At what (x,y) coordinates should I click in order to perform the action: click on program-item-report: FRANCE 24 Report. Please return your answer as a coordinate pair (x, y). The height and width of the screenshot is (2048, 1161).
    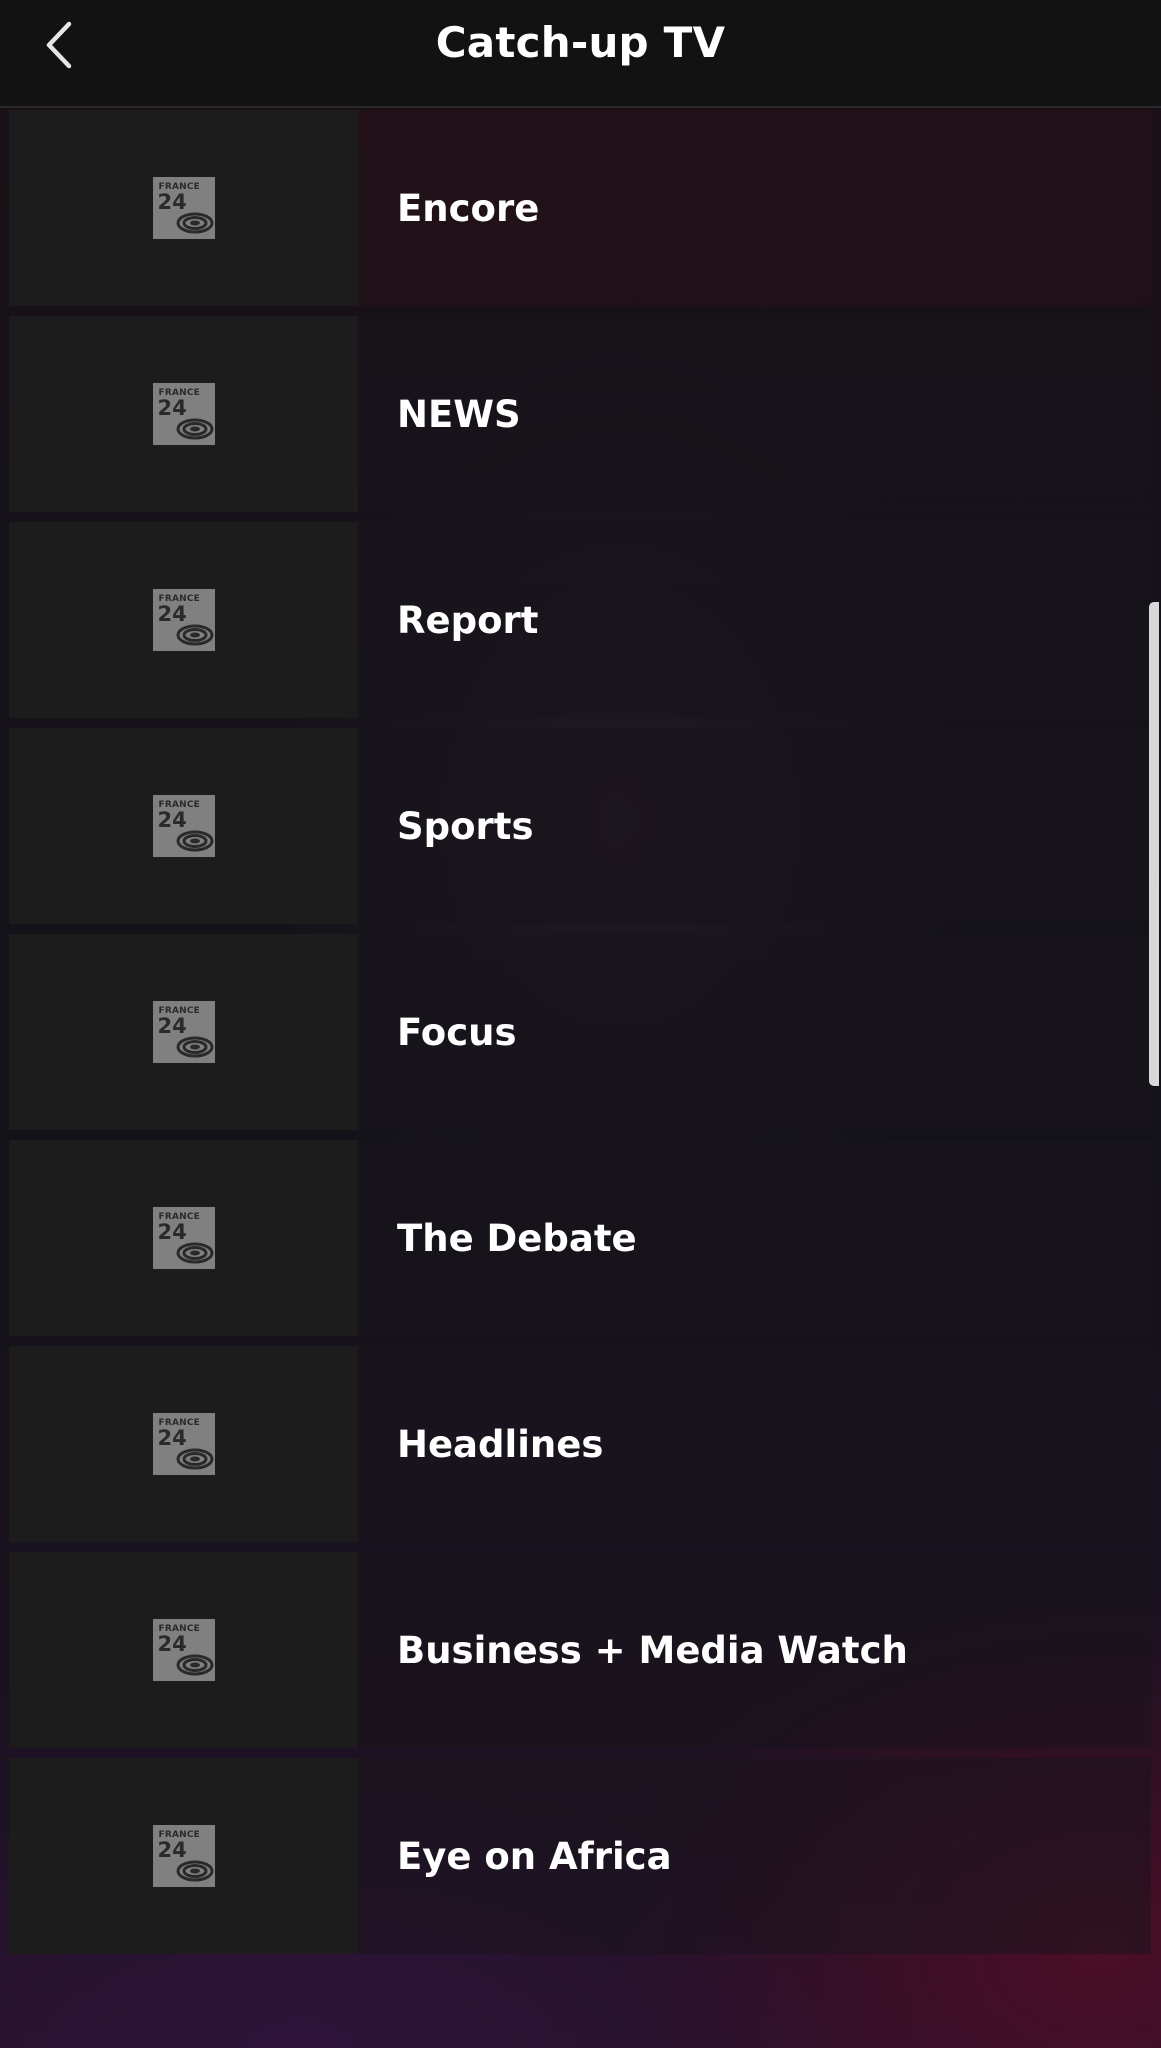
    Looking at the image, I should click on (580, 620).